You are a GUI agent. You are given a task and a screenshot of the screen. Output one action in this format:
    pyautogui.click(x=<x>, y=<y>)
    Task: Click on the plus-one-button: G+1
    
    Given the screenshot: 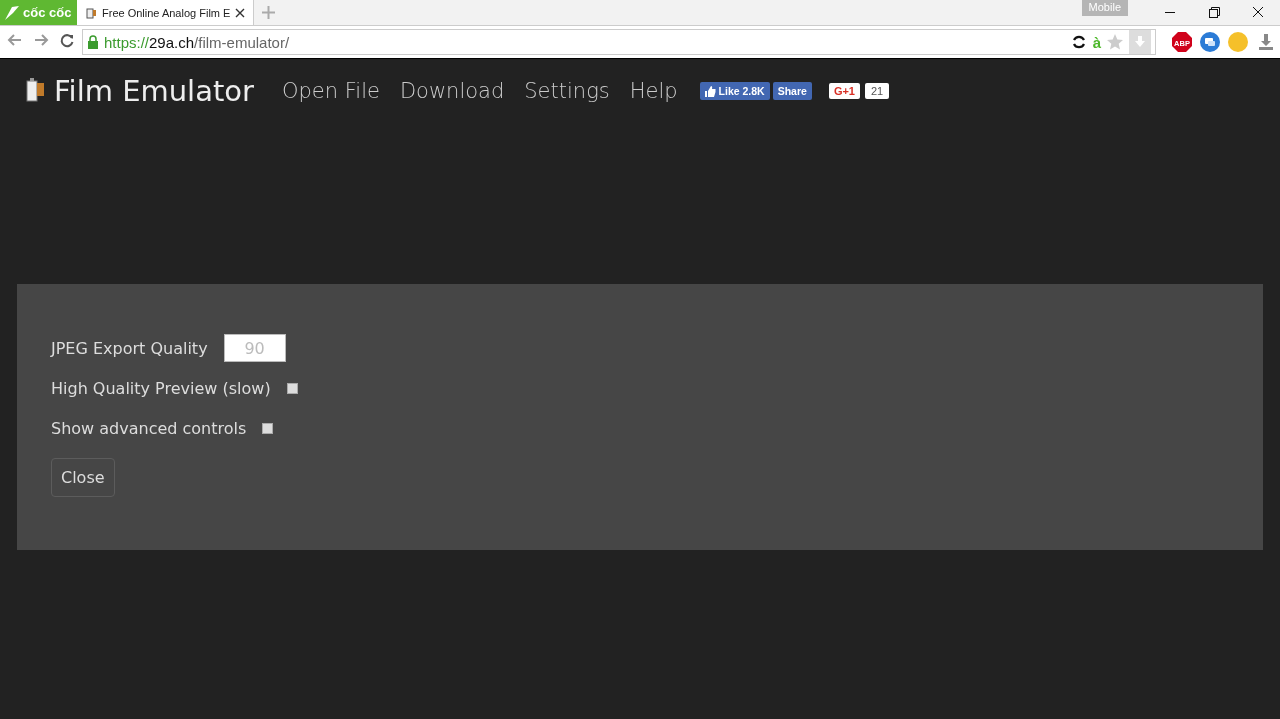 What is the action you would take?
    pyautogui.click(x=844, y=91)
    